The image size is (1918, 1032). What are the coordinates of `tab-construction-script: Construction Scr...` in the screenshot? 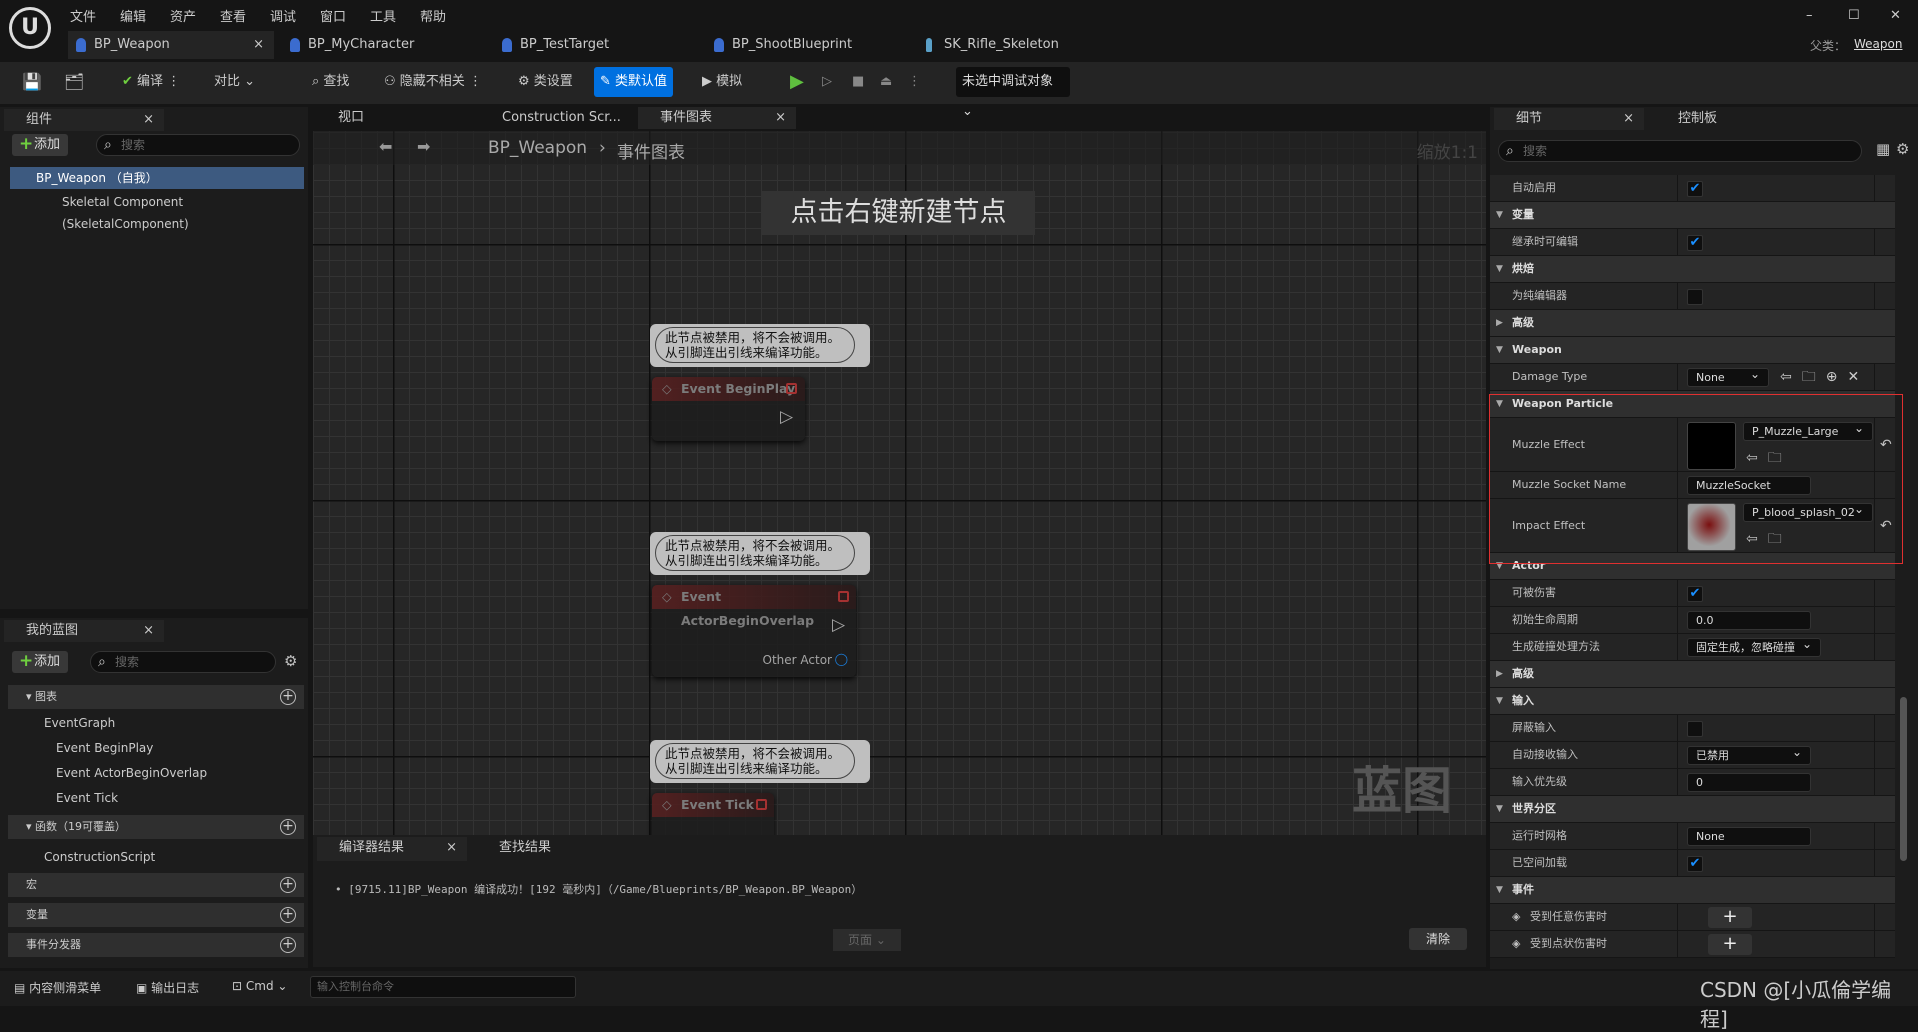 It's located at (555, 118).